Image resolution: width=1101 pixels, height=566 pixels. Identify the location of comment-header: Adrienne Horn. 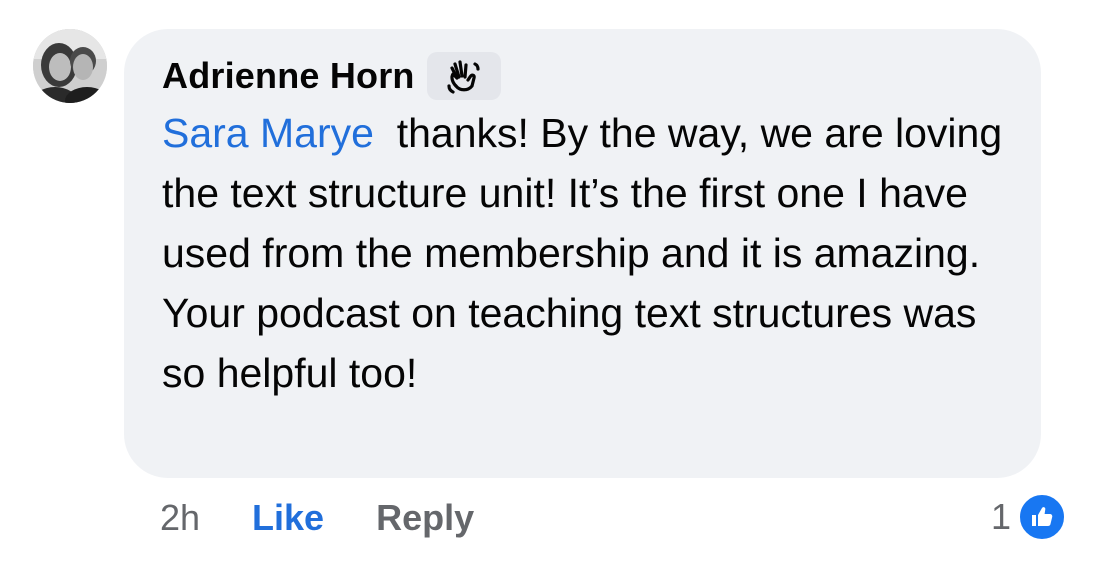
(331, 76).